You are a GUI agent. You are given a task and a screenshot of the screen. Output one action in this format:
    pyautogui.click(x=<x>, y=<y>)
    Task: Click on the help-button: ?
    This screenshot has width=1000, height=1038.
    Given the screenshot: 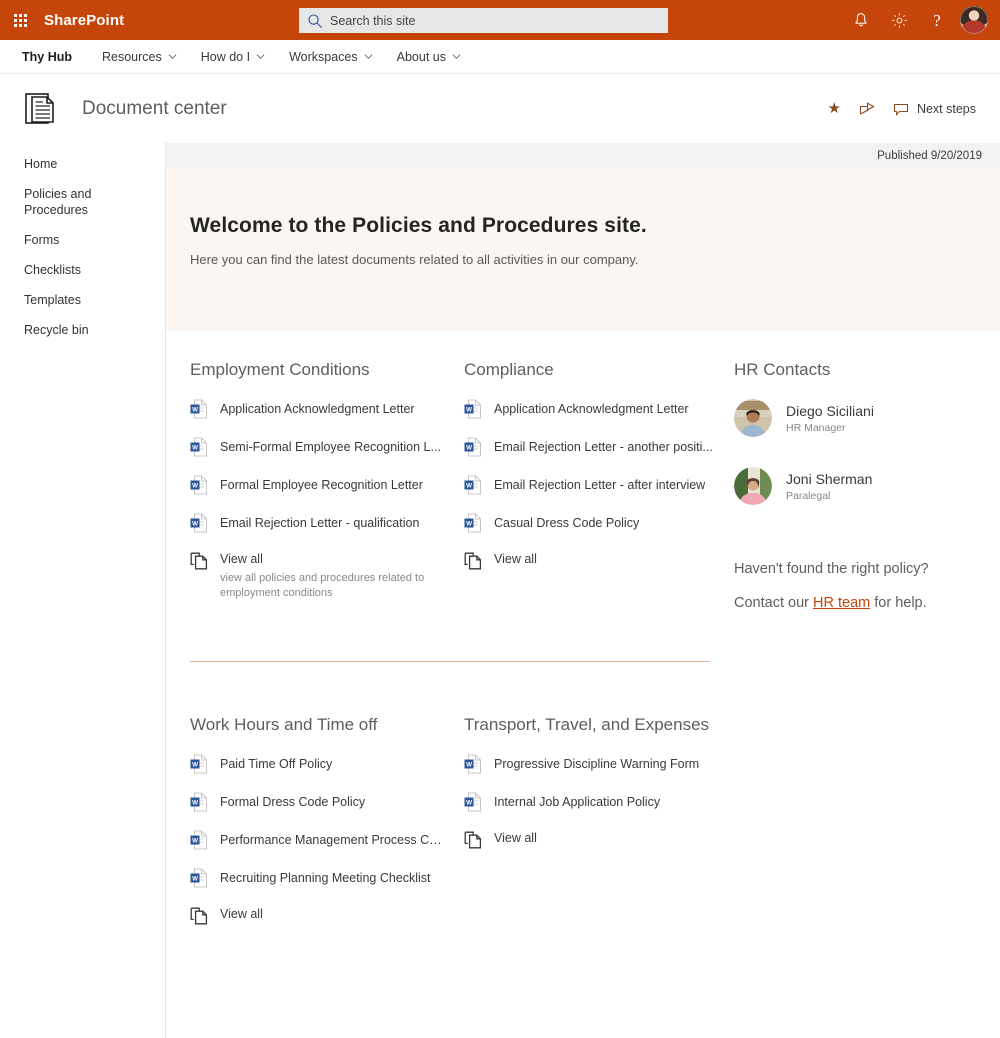 What is the action you would take?
    pyautogui.click(x=937, y=20)
    